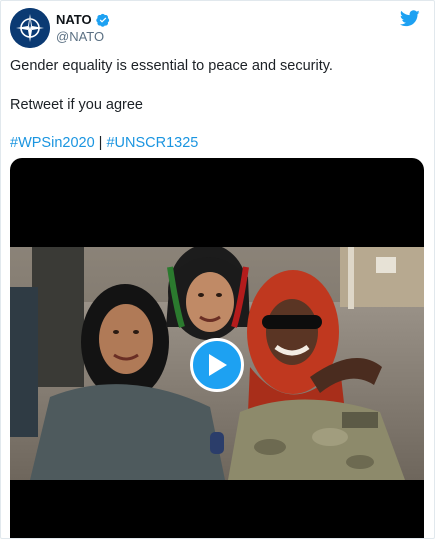  Describe the element at coordinates (152, 143) in the screenshot. I see `hashtag-unscr1325: #UNSCR1325` at that location.